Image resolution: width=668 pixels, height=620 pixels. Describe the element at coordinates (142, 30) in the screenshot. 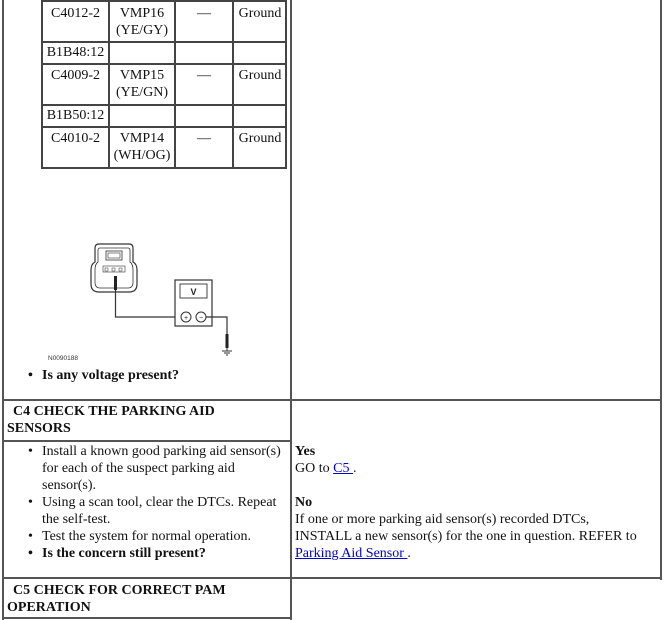

I see `pin-circuit-color: (YE/GY)` at that location.